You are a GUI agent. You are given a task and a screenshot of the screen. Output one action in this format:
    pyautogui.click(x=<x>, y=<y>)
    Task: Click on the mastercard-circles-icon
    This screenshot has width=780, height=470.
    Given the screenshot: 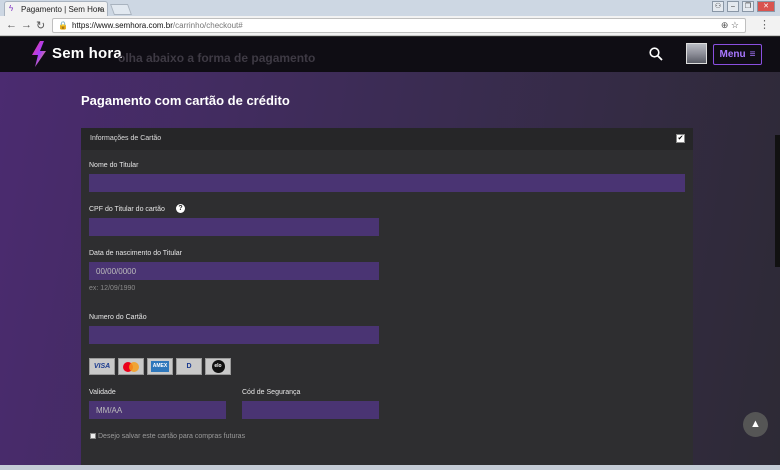 What is the action you would take?
    pyautogui.click(x=131, y=366)
    